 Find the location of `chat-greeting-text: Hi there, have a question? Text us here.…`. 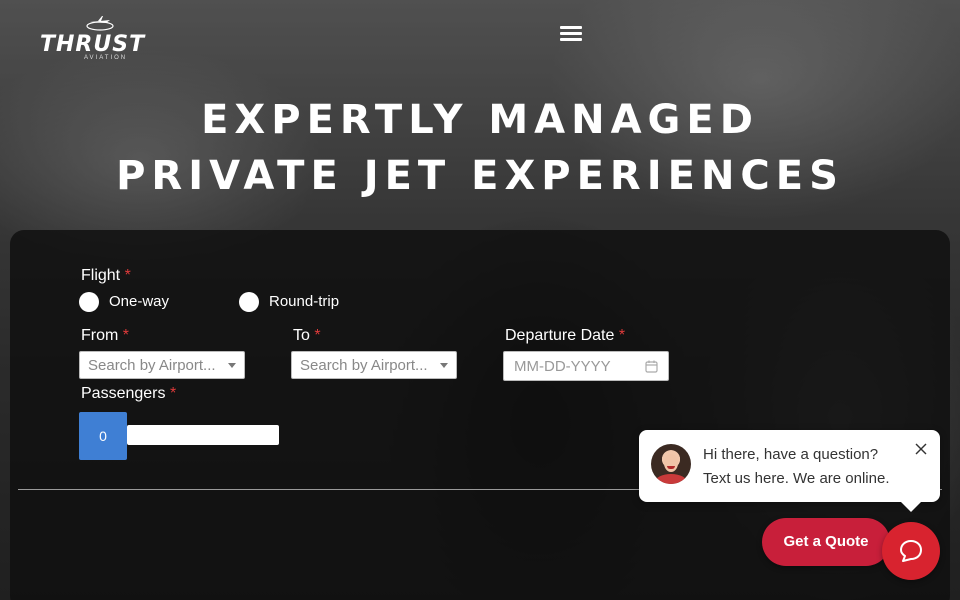

chat-greeting-text: Hi there, have a question? Text us here.… is located at coordinates (796, 467).